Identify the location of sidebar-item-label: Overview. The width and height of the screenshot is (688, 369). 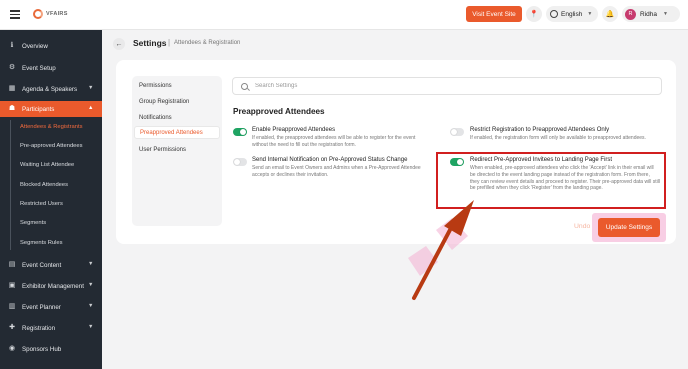
(35, 46).